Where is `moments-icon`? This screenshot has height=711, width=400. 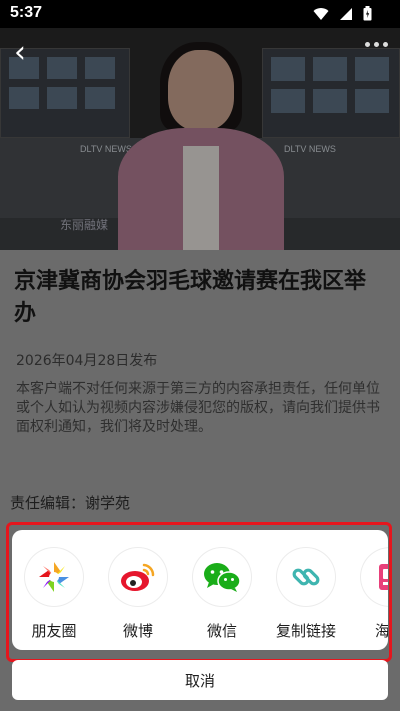 moments-icon is located at coordinates (54, 577).